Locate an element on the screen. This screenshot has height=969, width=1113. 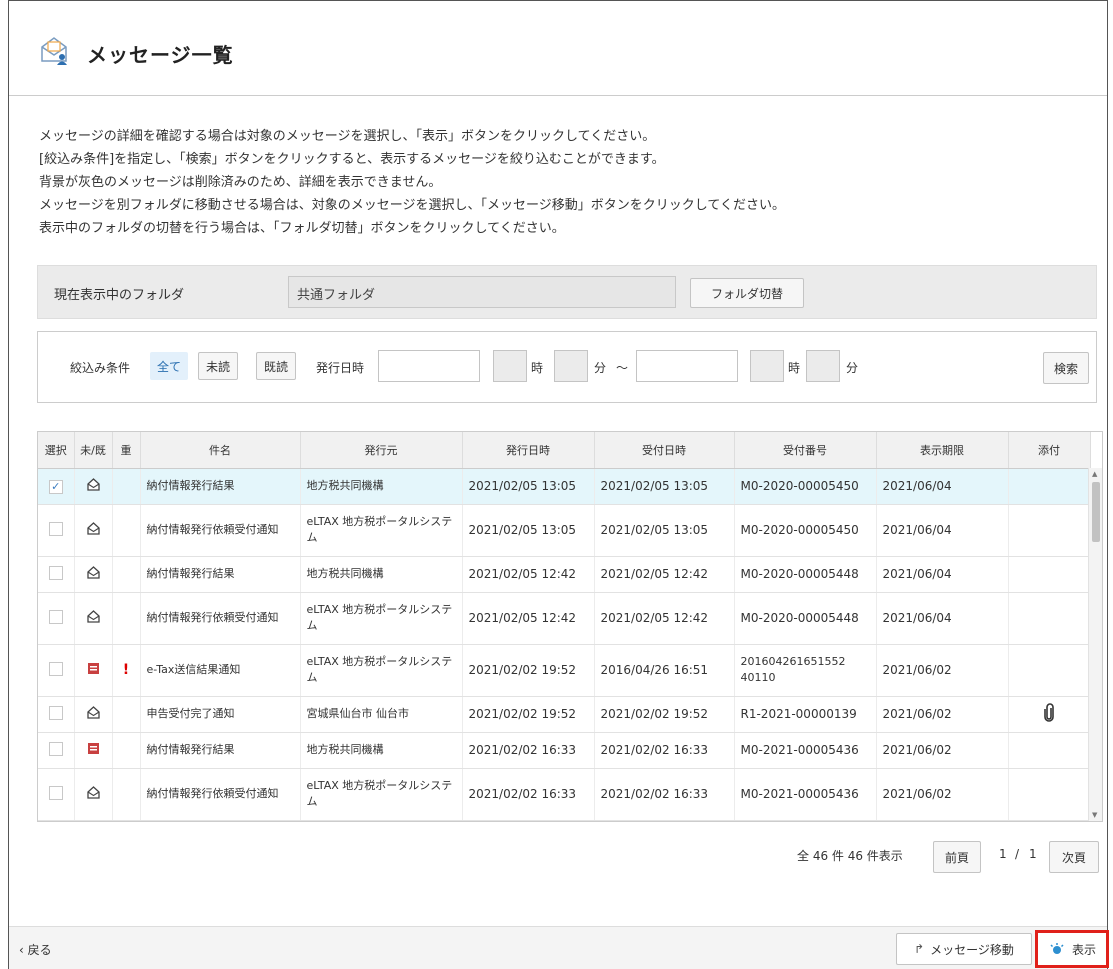
row-issued: 2021/02/05 12:42 is located at coordinates (528, 574).